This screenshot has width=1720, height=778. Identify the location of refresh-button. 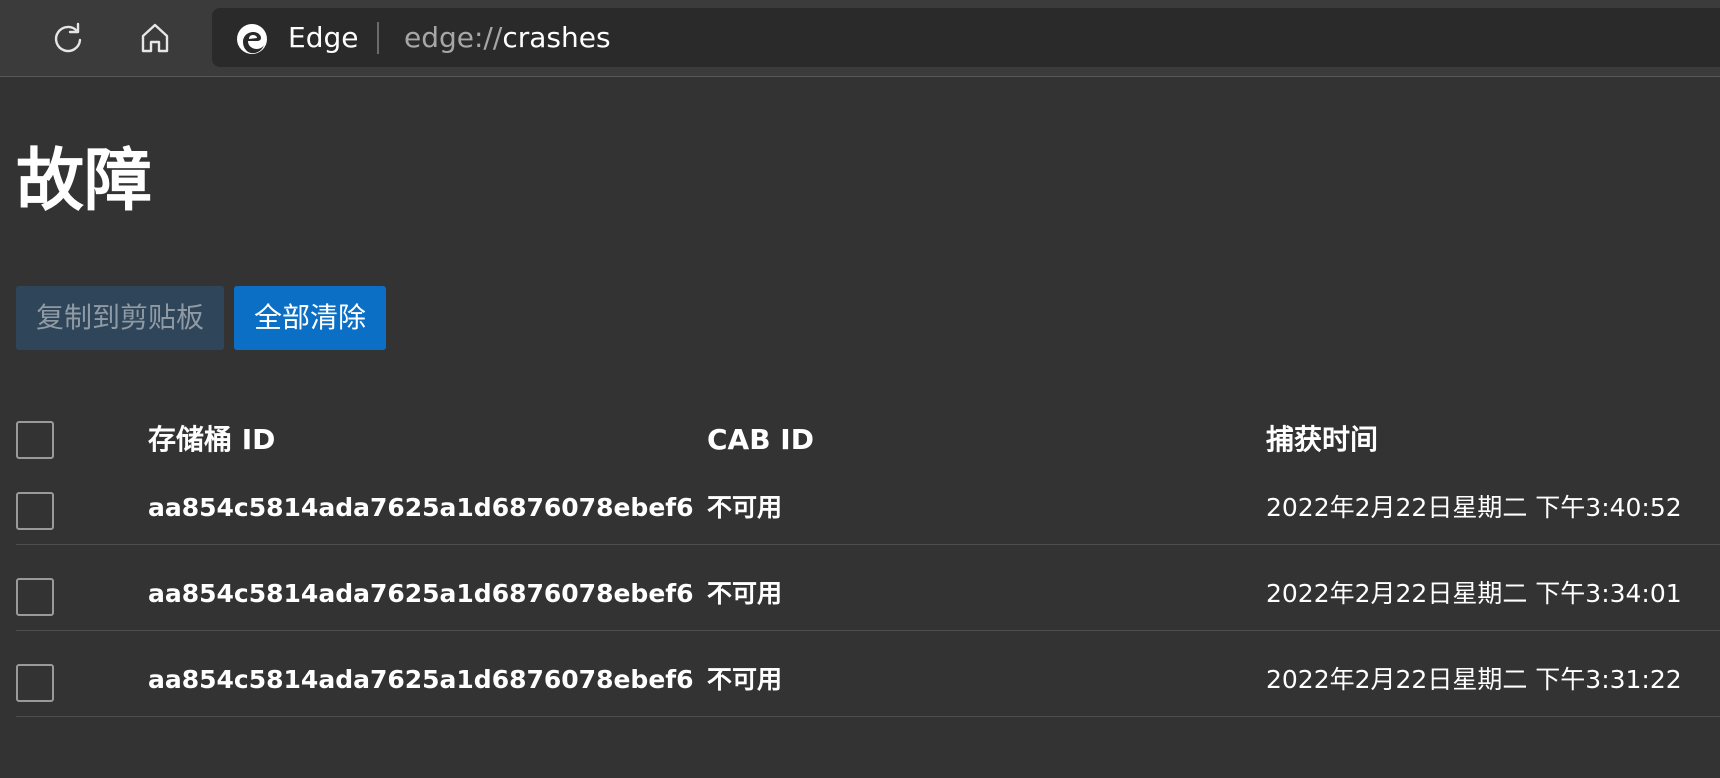
(68, 38).